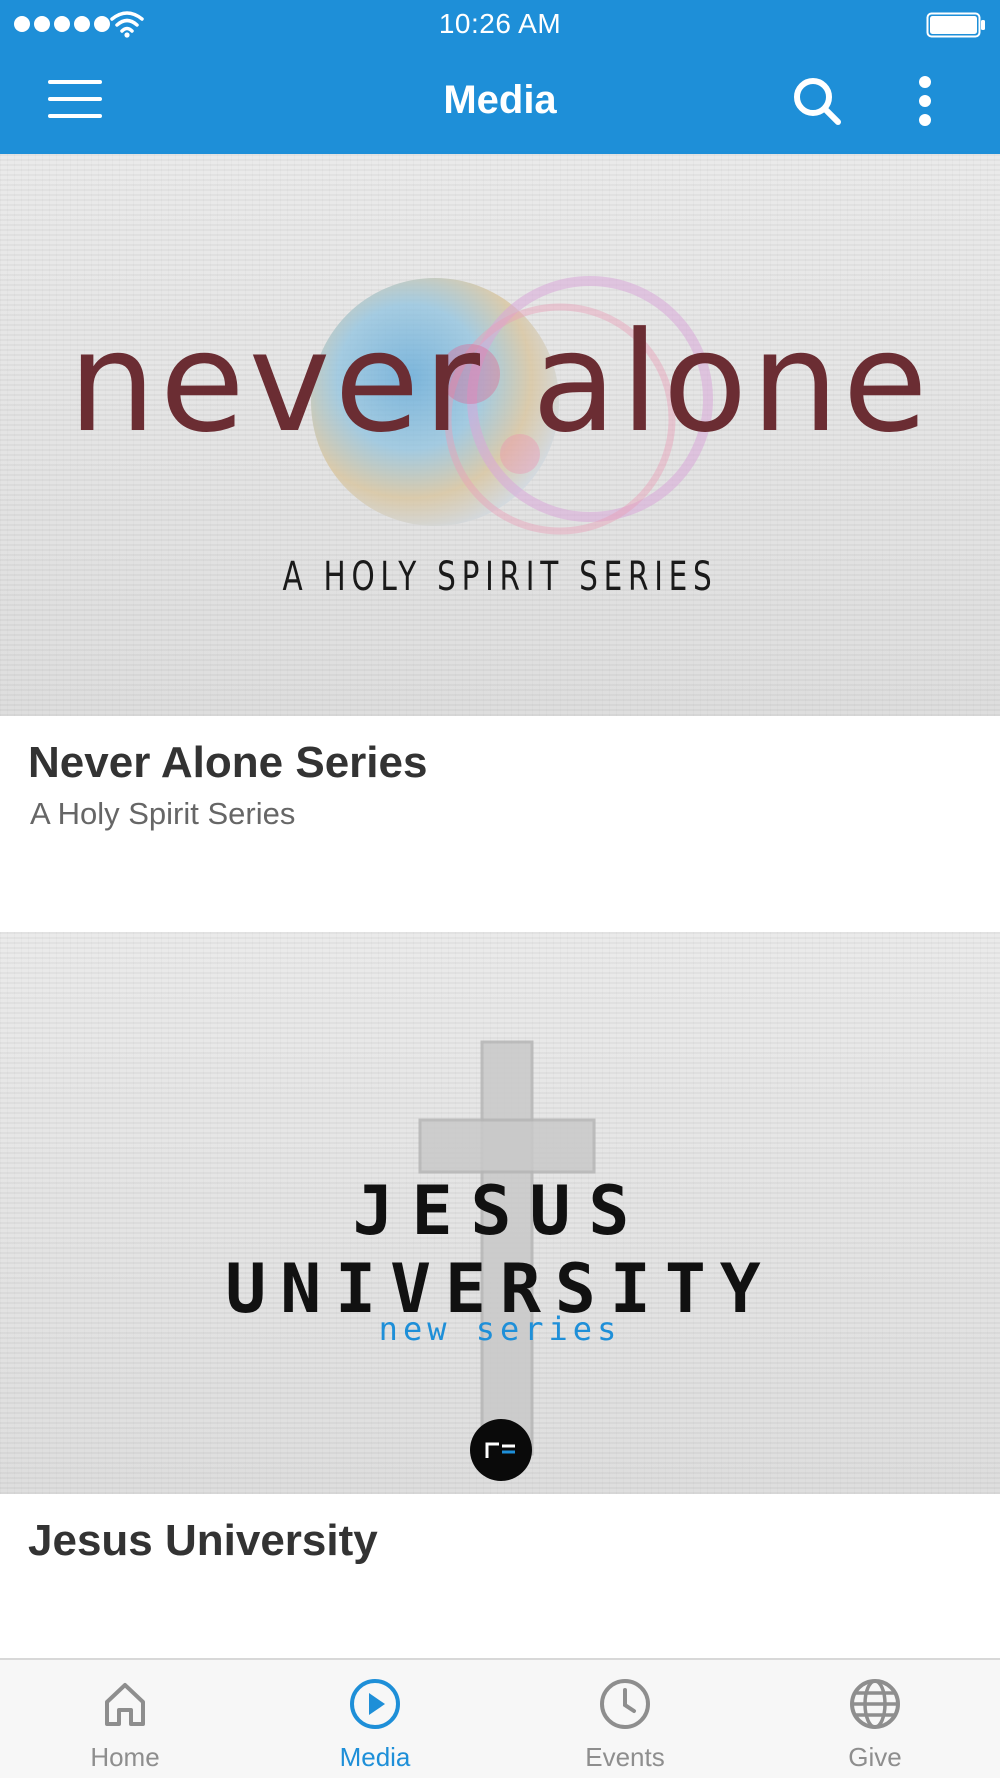 This screenshot has height=1778, width=1000. What do you see at coordinates (955, 25) in the screenshot?
I see `battery-icon` at bounding box center [955, 25].